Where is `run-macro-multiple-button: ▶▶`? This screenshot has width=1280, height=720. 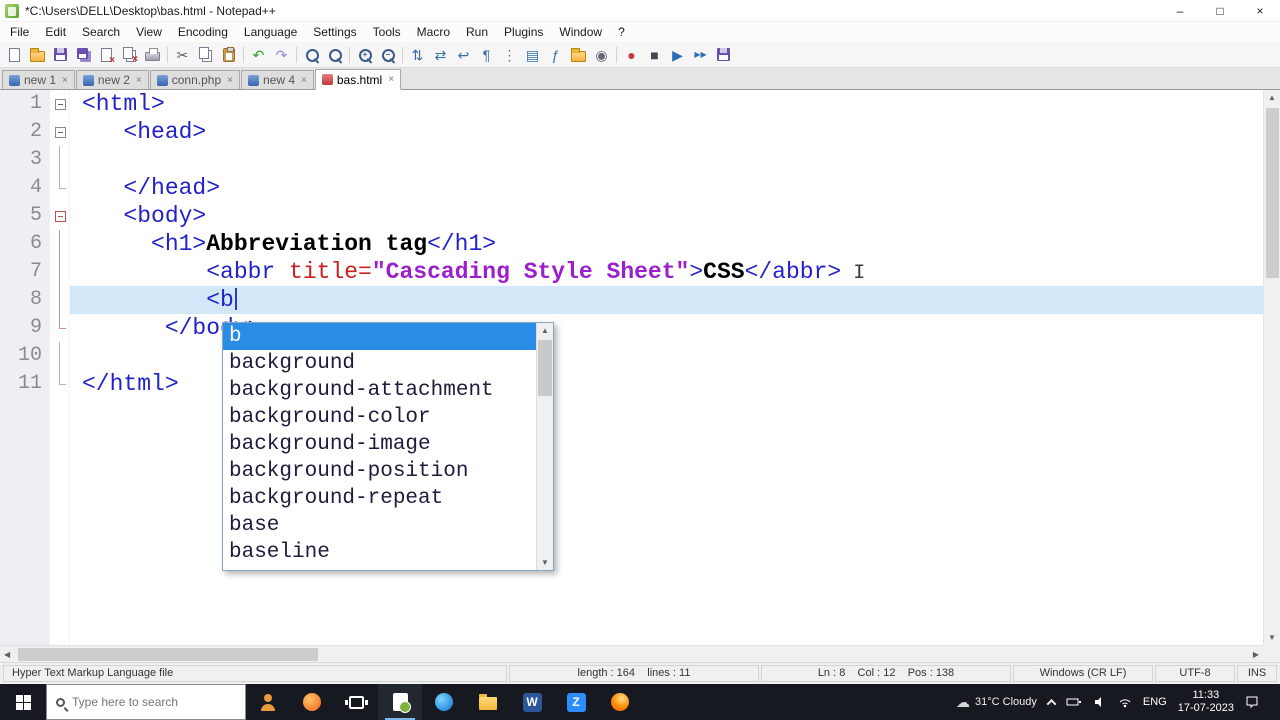 run-macro-multiple-button: ▶▶ is located at coordinates (700, 54).